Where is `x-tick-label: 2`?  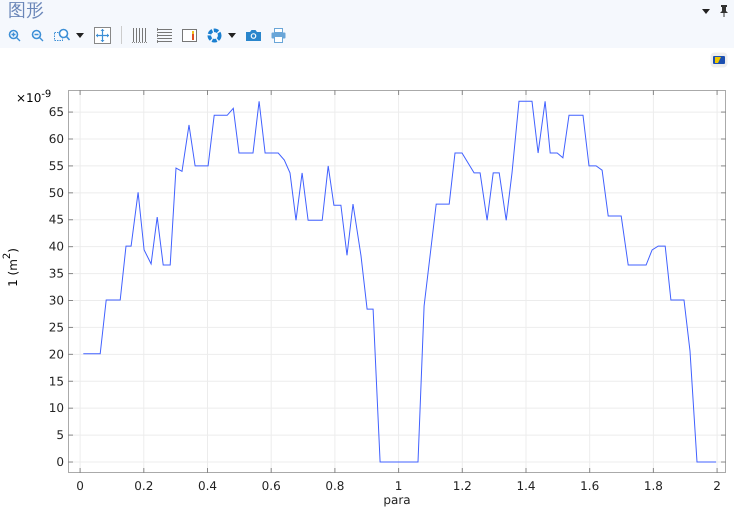
x-tick-label: 2 is located at coordinates (717, 486).